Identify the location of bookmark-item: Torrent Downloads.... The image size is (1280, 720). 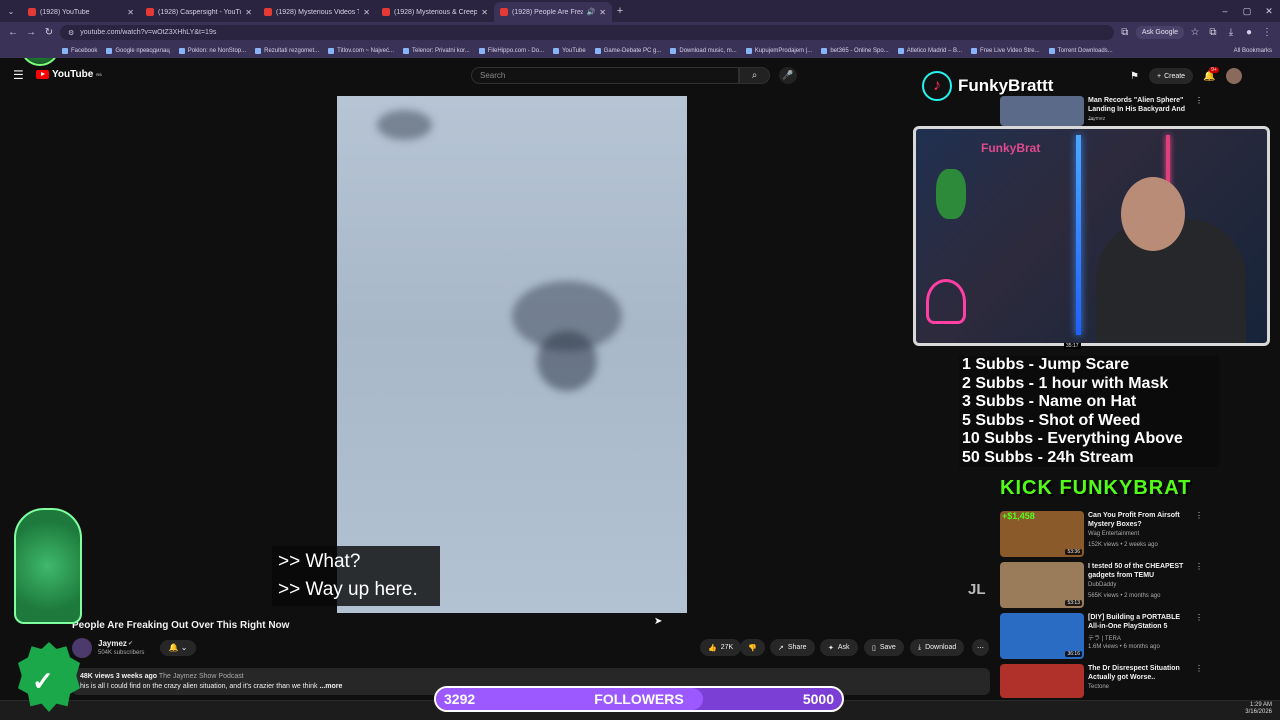
(1080, 50).